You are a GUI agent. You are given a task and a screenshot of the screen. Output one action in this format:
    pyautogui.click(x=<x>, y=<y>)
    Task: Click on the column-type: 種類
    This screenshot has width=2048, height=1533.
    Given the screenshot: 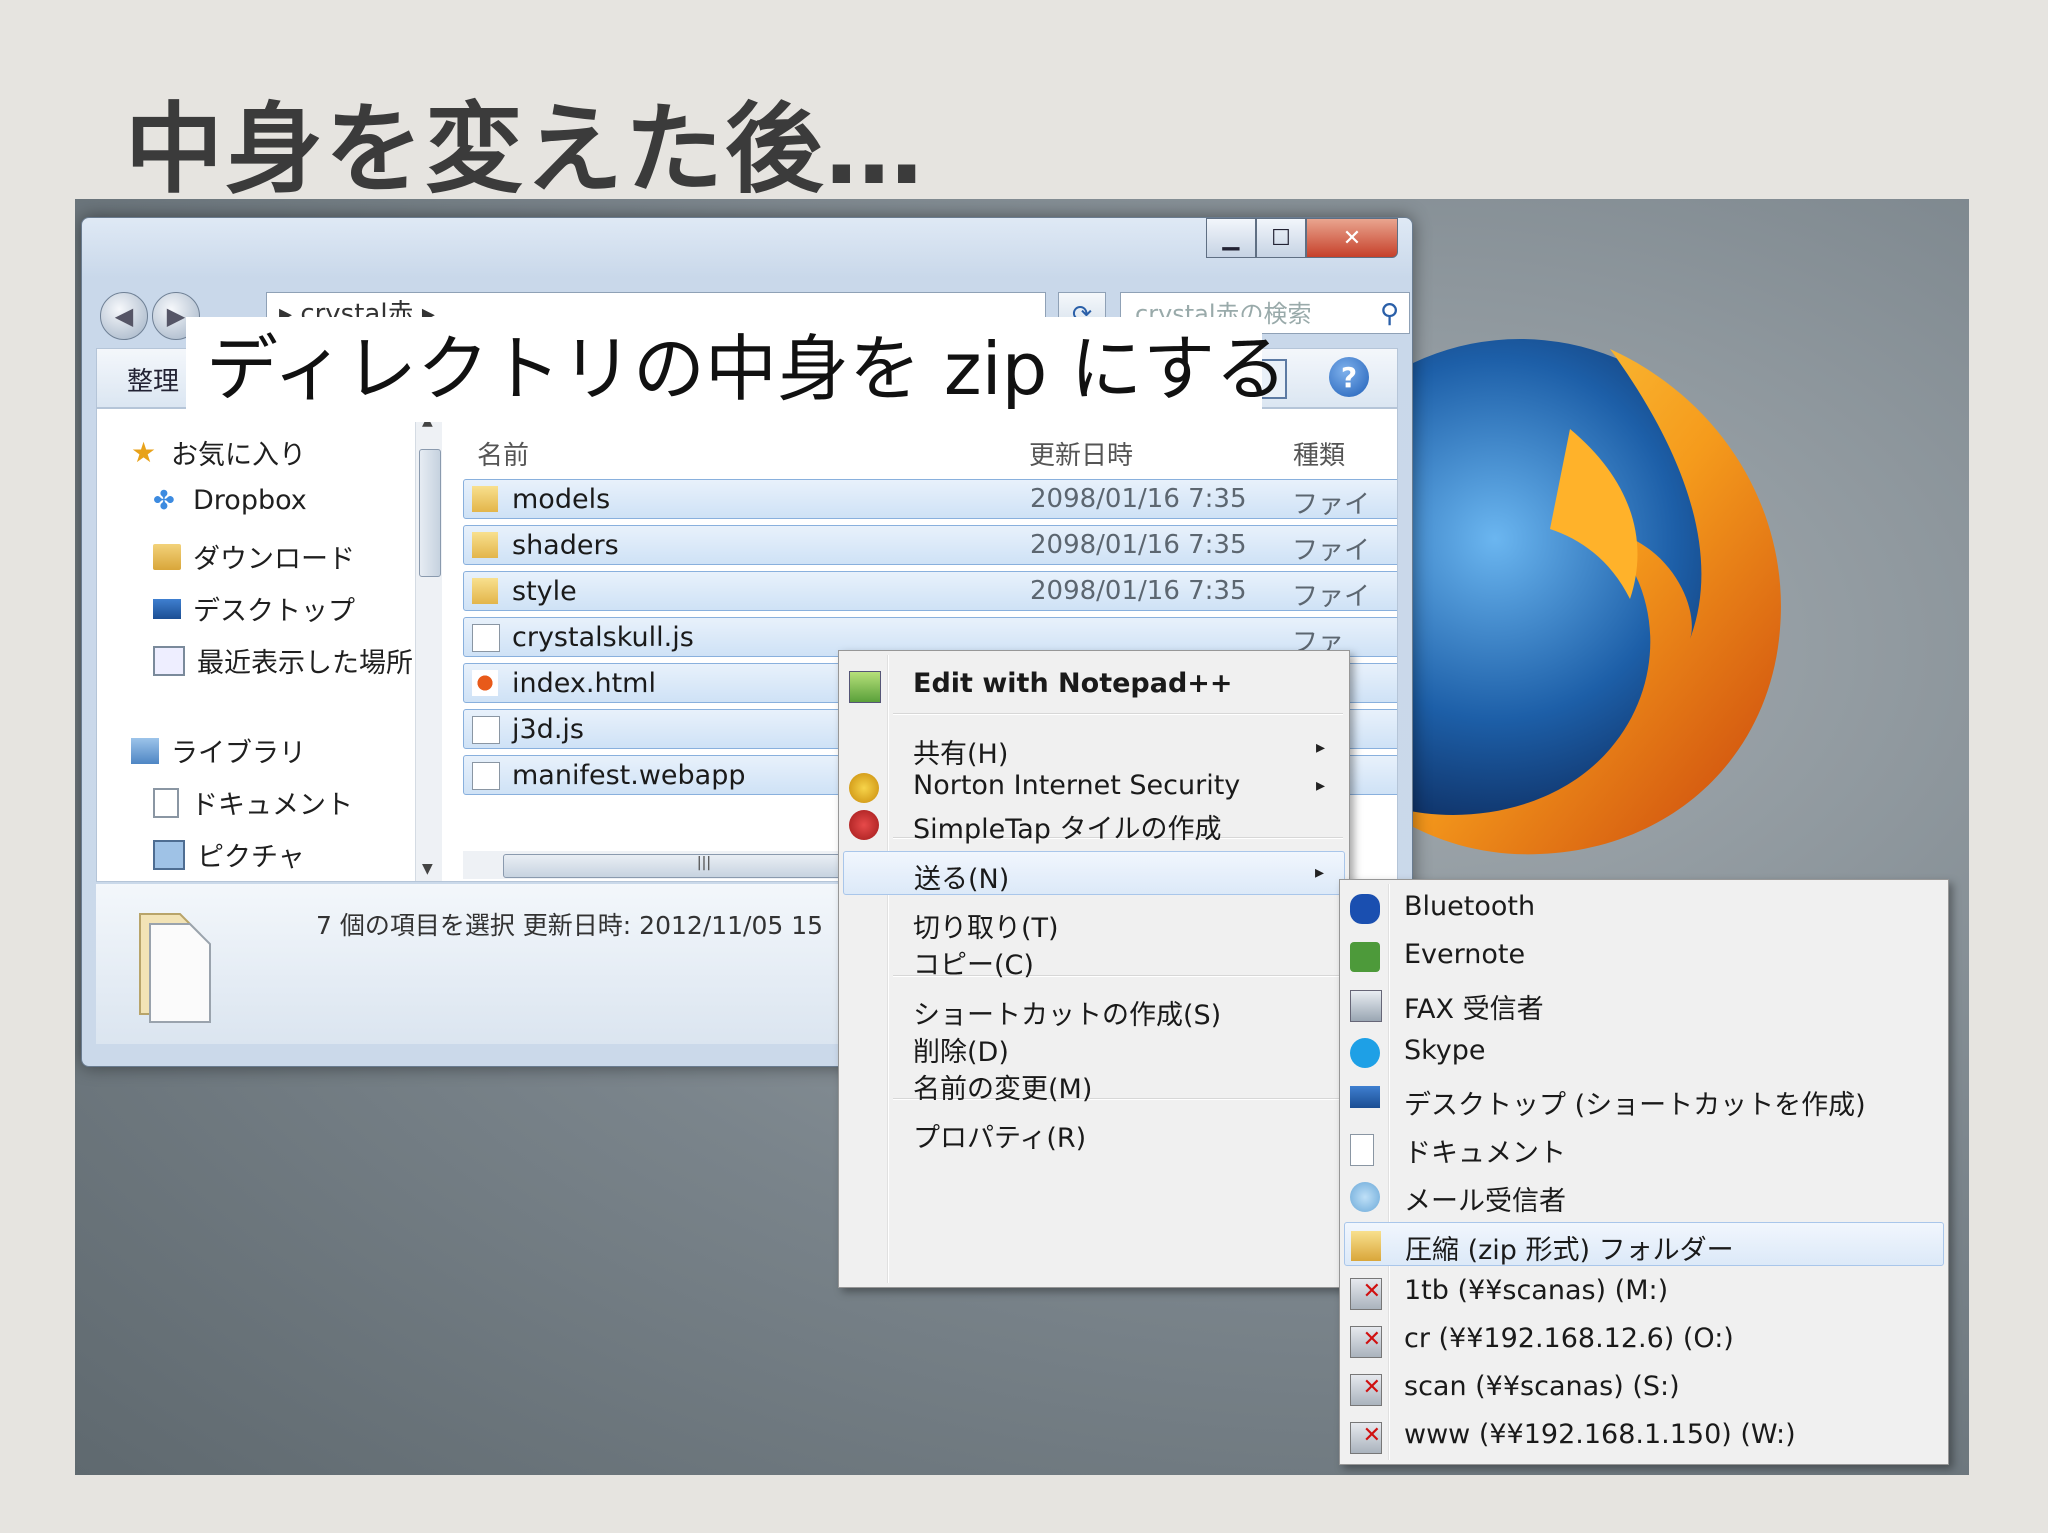 What is the action you would take?
    pyautogui.click(x=1319, y=453)
    